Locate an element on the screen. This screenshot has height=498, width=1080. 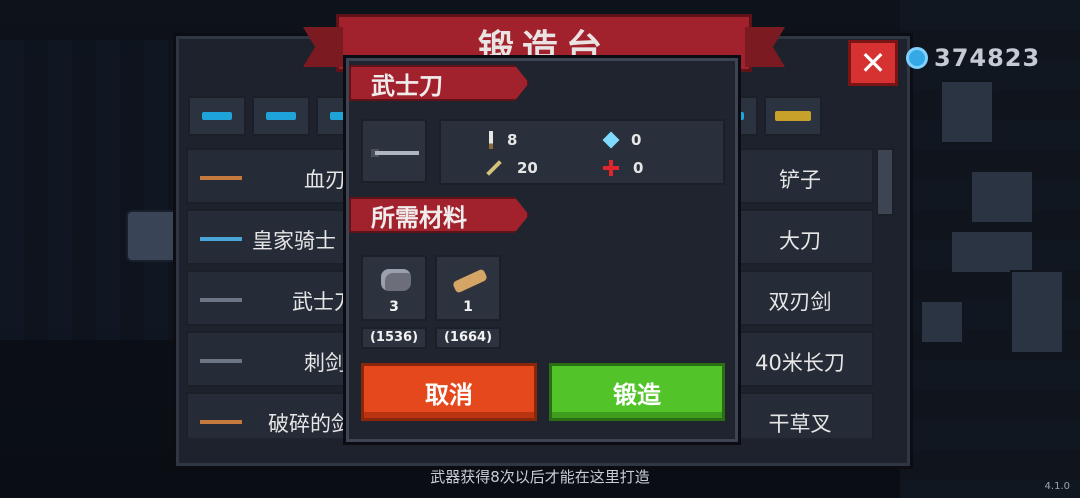
accuracy-value: 0 is located at coordinates (638, 168).